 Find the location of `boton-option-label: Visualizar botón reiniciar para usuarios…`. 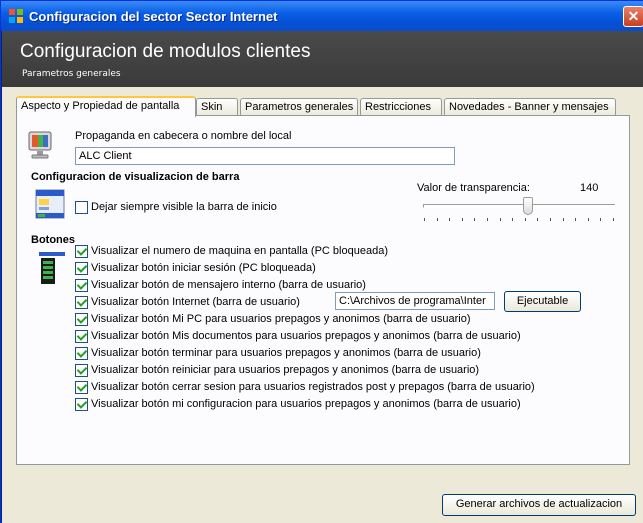

boton-option-label: Visualizar botón reiniciar para usuarios… is located at coordinates (285, 370).